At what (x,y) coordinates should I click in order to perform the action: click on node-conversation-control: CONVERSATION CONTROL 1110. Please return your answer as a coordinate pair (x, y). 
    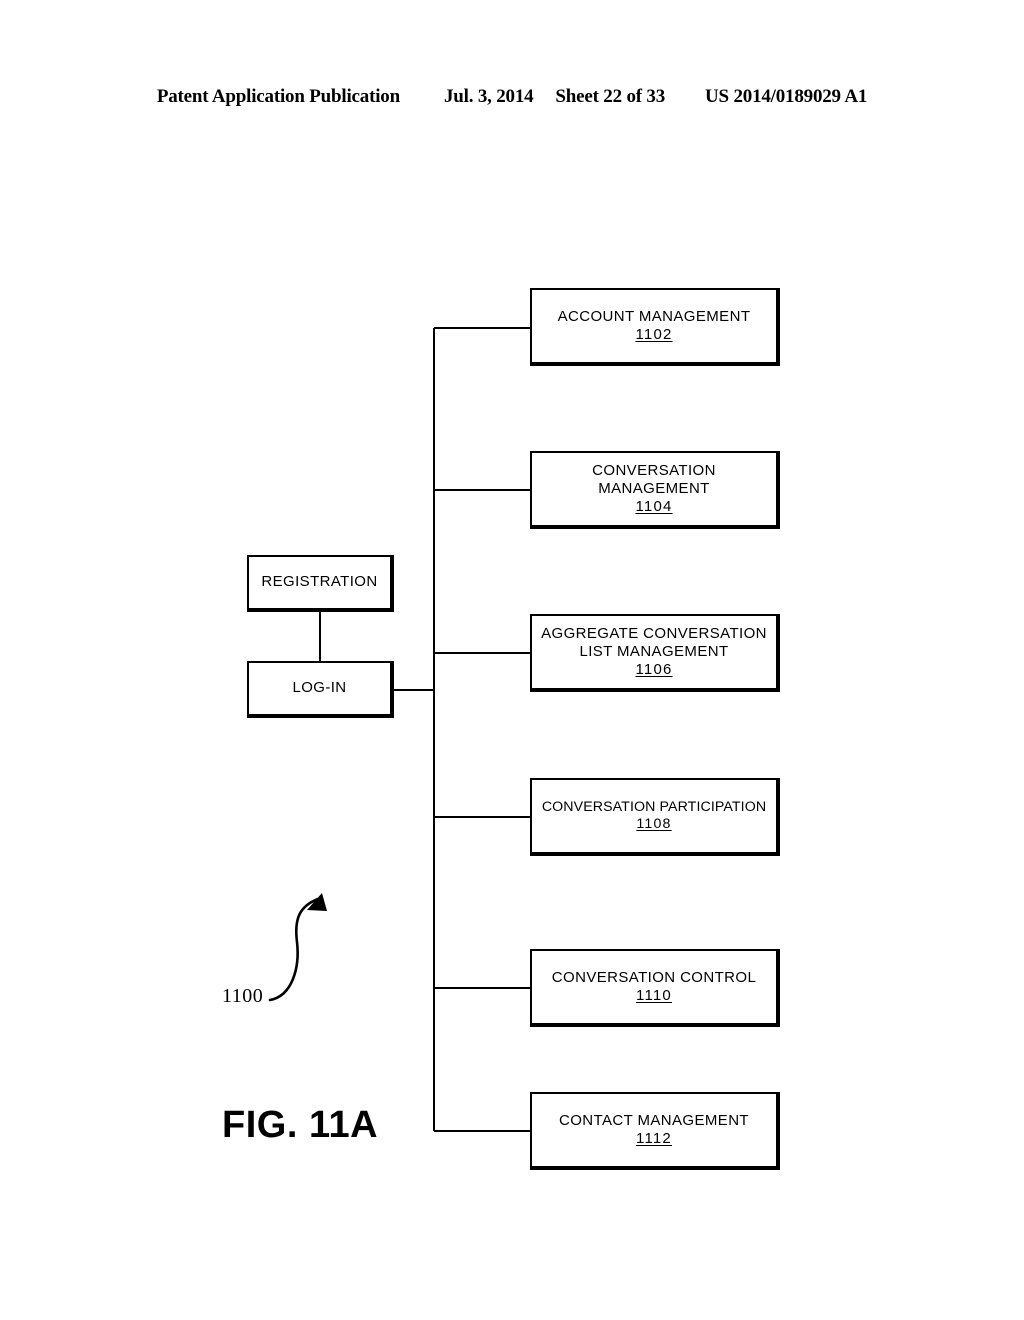
    Looking at the image, I should click on (655, 988).